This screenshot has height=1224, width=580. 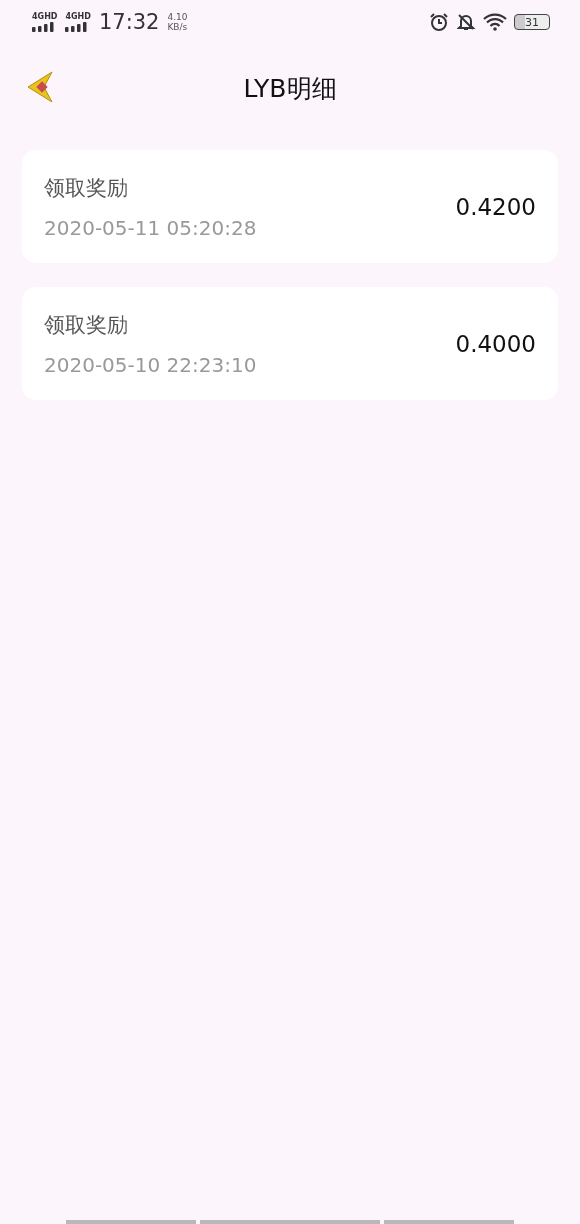 I want to click on bell-muted-icon, so click(x=466, y=22).